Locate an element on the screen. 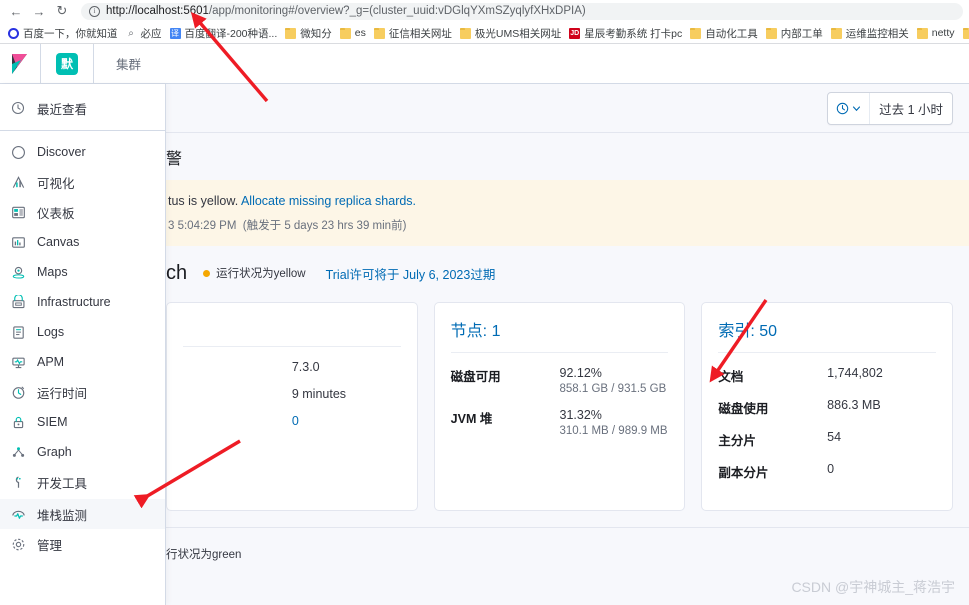 The image size is (969, 605). canvas-icon is located at coordinates (18, 242).